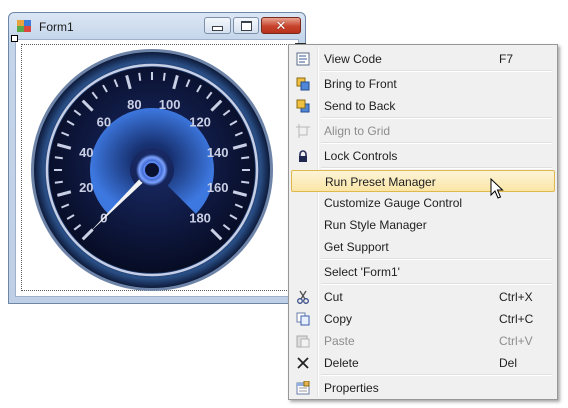  I want to click on minimize-icon, so click(217, 28).